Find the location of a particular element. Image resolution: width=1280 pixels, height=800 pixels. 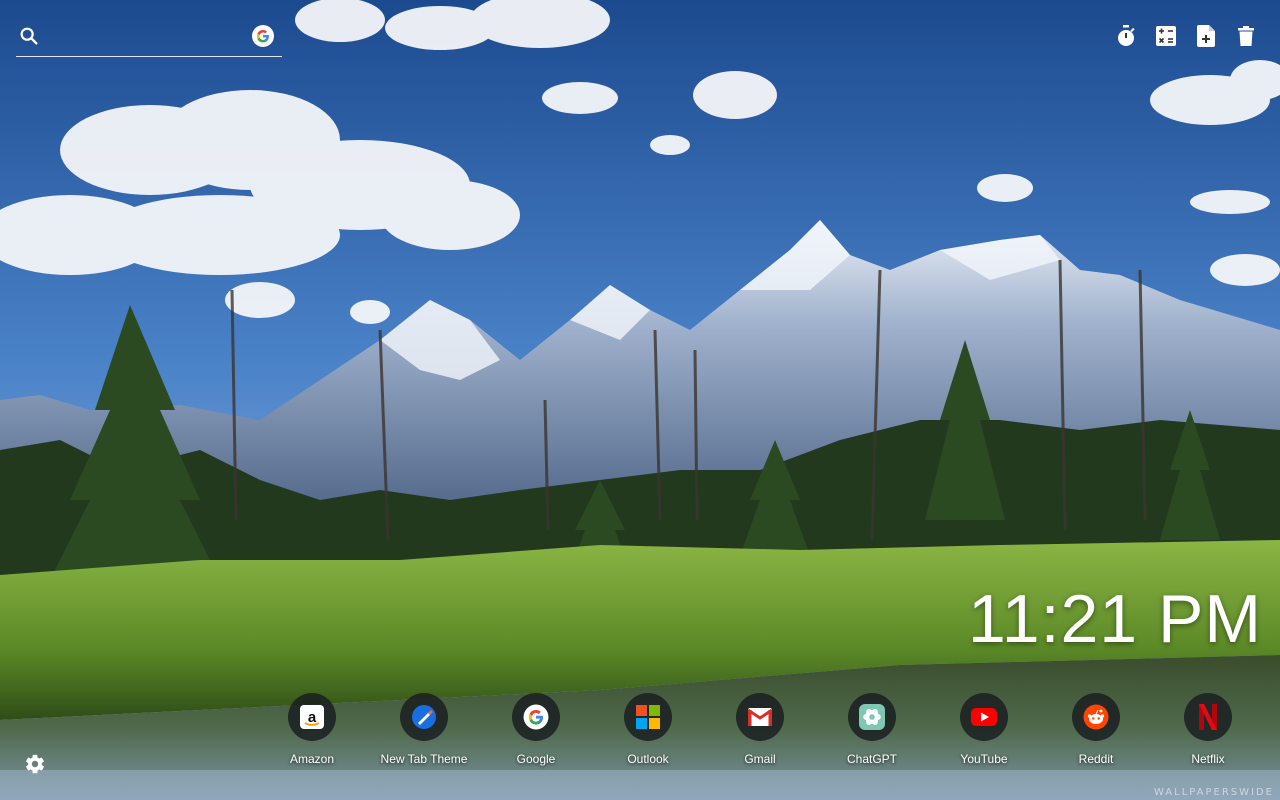

youtube-icon is located at coordinates (984, 717).